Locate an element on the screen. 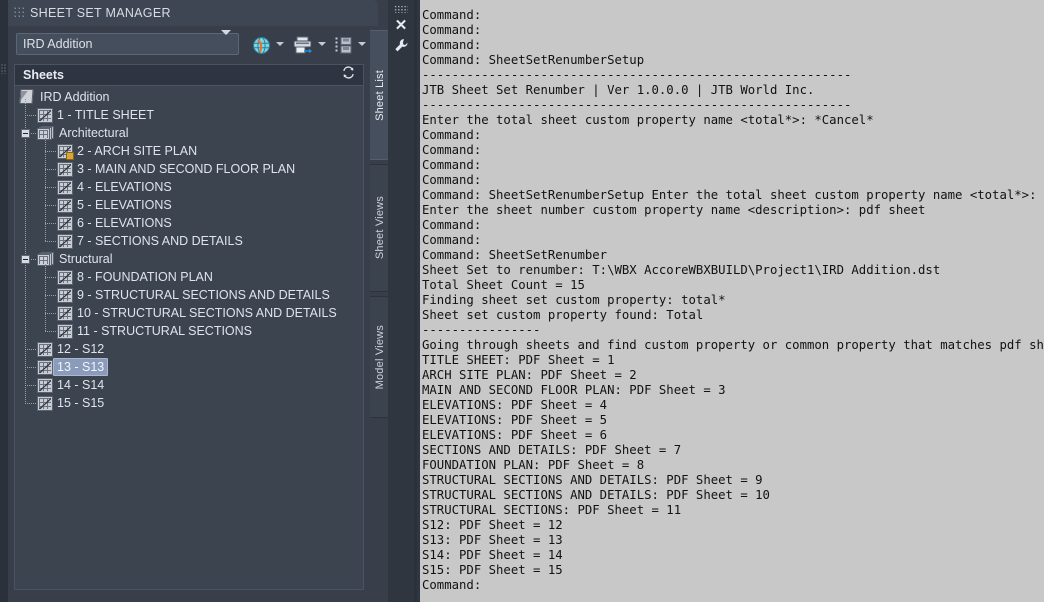 Image resolution: width=1044 pixels, height=602 pixels. palette-left-grip is located at coordinates (4, 301).